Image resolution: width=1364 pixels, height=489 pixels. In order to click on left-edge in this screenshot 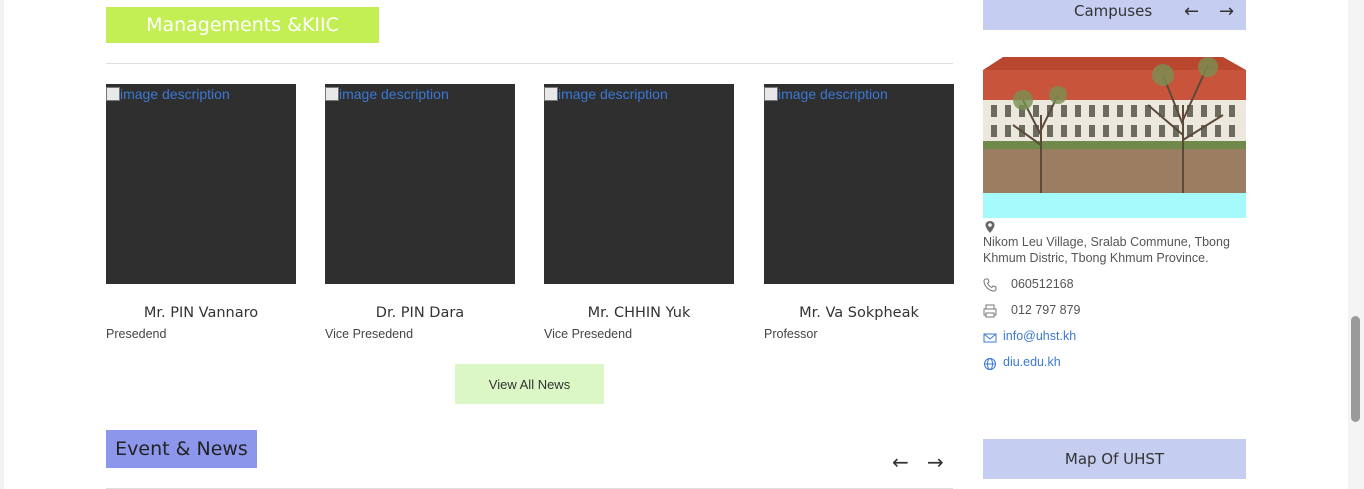, I will do `click(2, 244)`.